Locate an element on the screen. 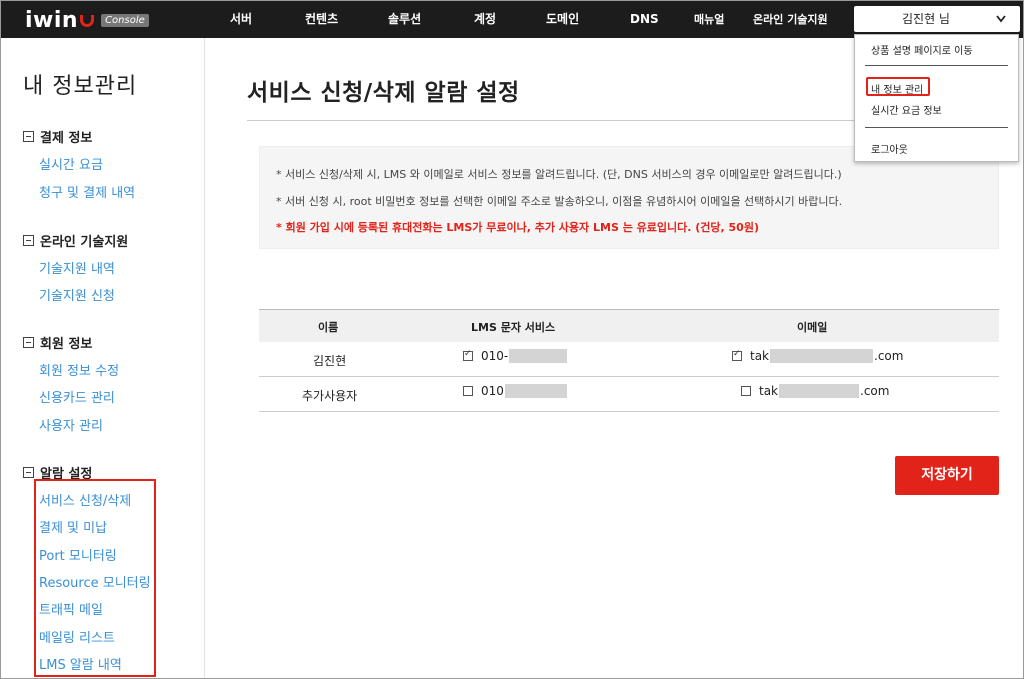  column-header-name: 이름 is located at coordinates (328, 327).